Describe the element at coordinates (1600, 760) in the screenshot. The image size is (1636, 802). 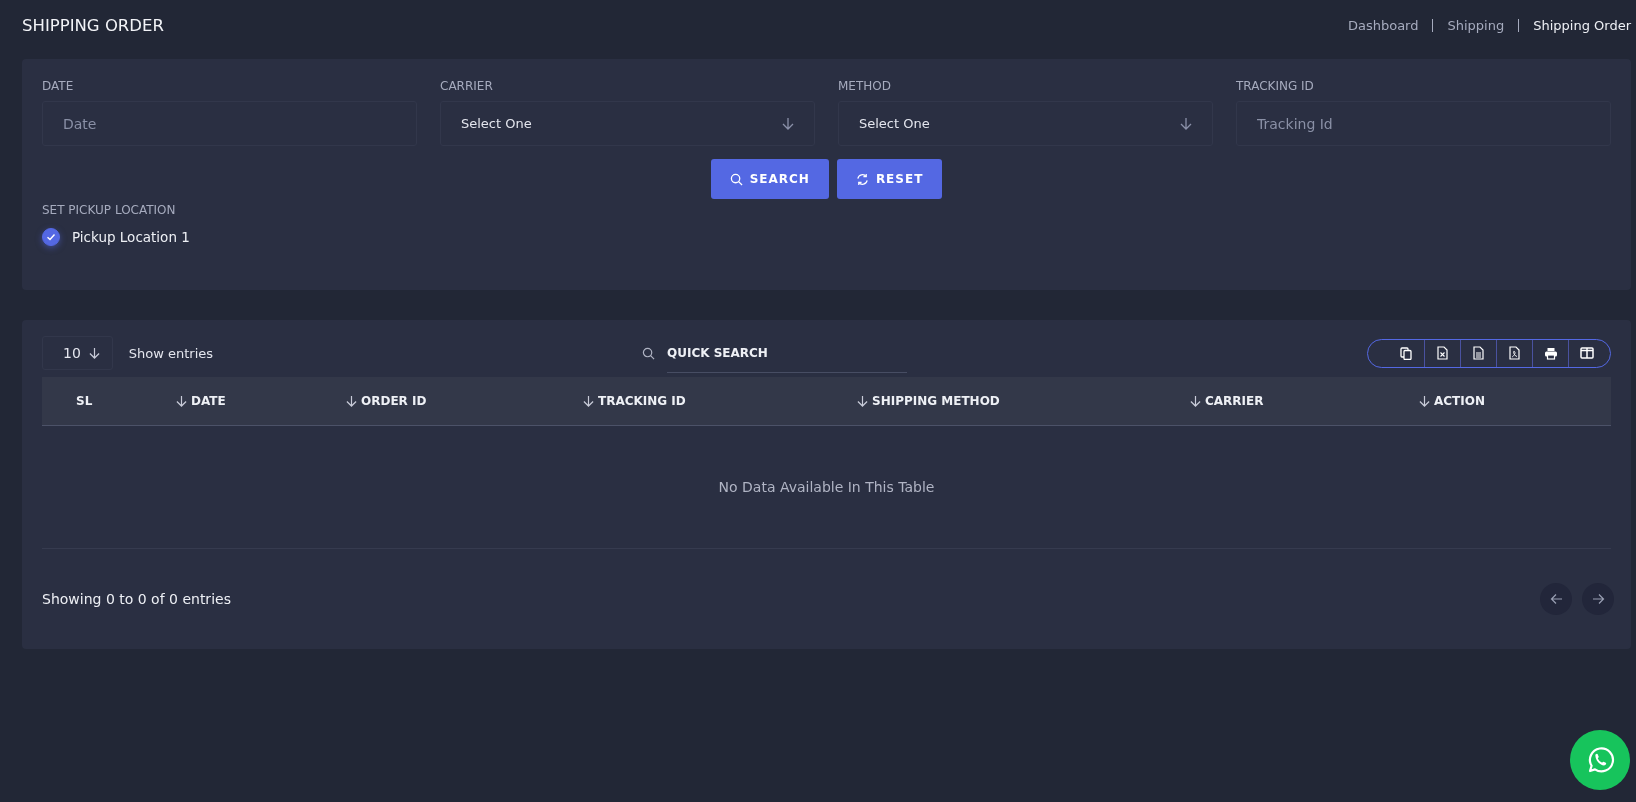
I see `chat-button` at that location.